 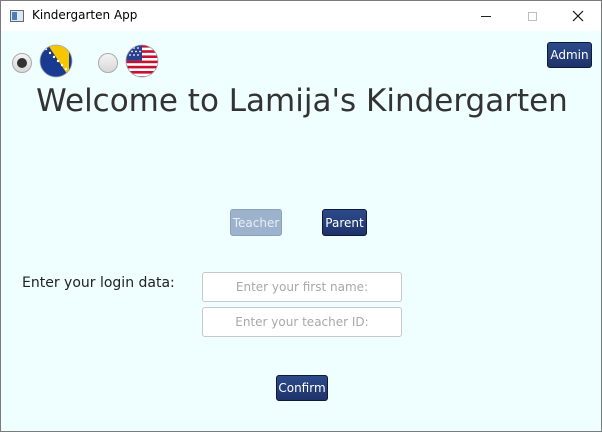 I want to click on usa-flag-icon, so click(x=142, y=61).